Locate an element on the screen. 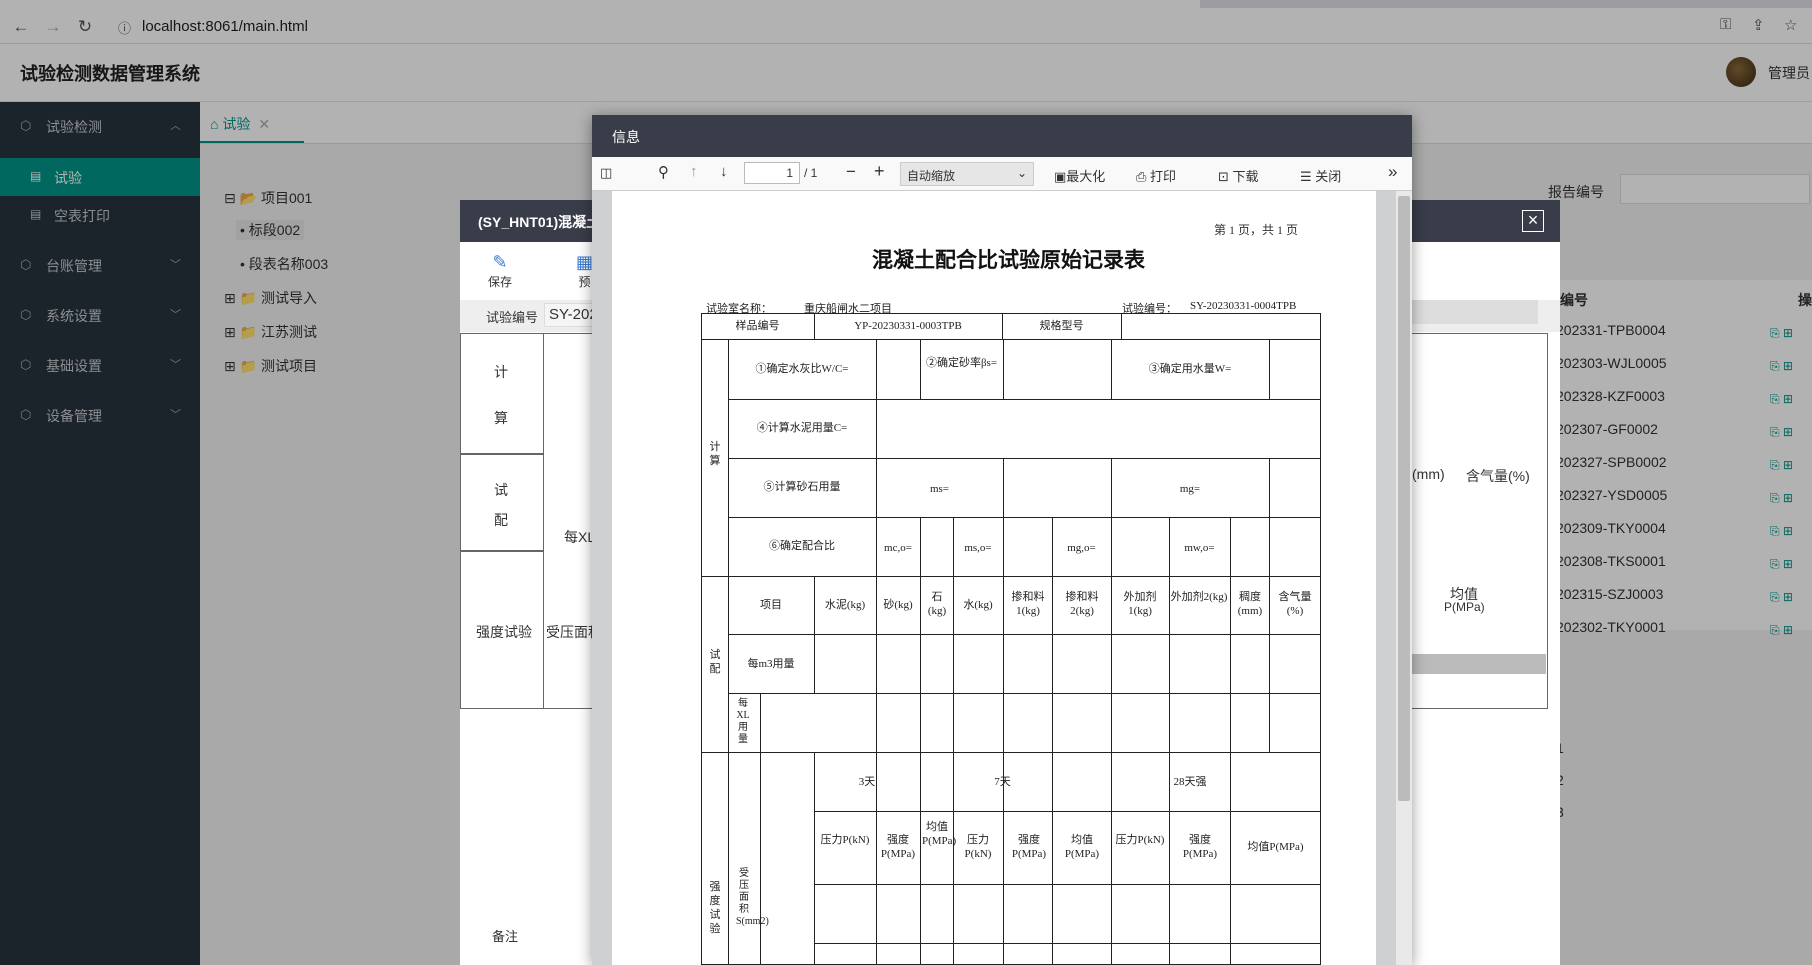 This screenshot has width=1812, height=965. download-label: 下载 is located at coordinates (1245, 176).